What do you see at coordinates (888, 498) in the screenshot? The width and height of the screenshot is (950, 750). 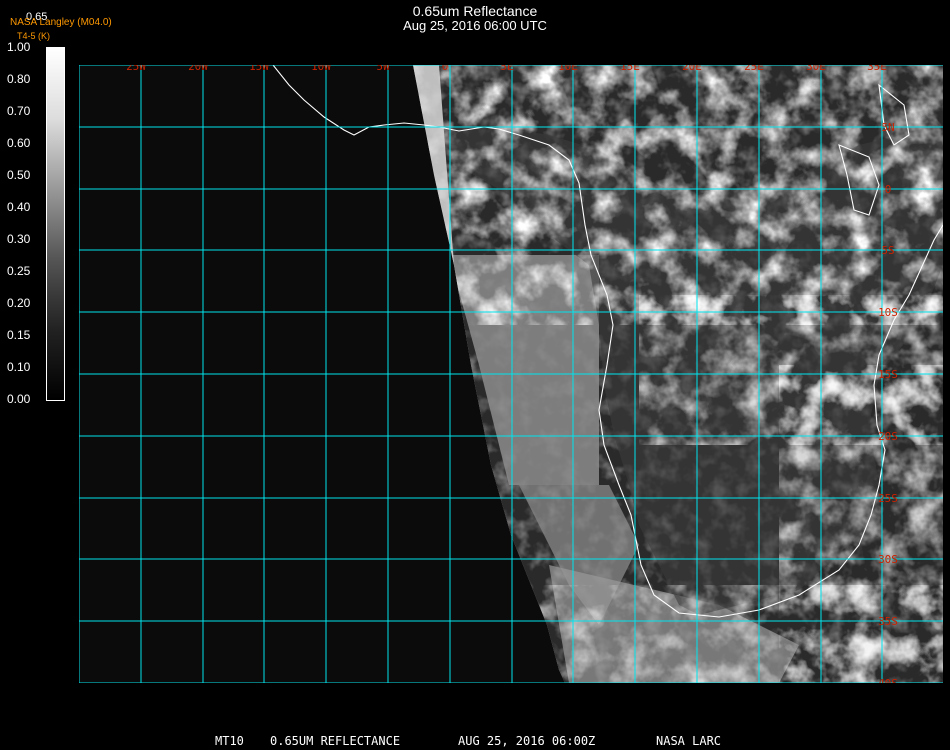 I see `latitude-label: 25S` at bounding box center [888, 498].